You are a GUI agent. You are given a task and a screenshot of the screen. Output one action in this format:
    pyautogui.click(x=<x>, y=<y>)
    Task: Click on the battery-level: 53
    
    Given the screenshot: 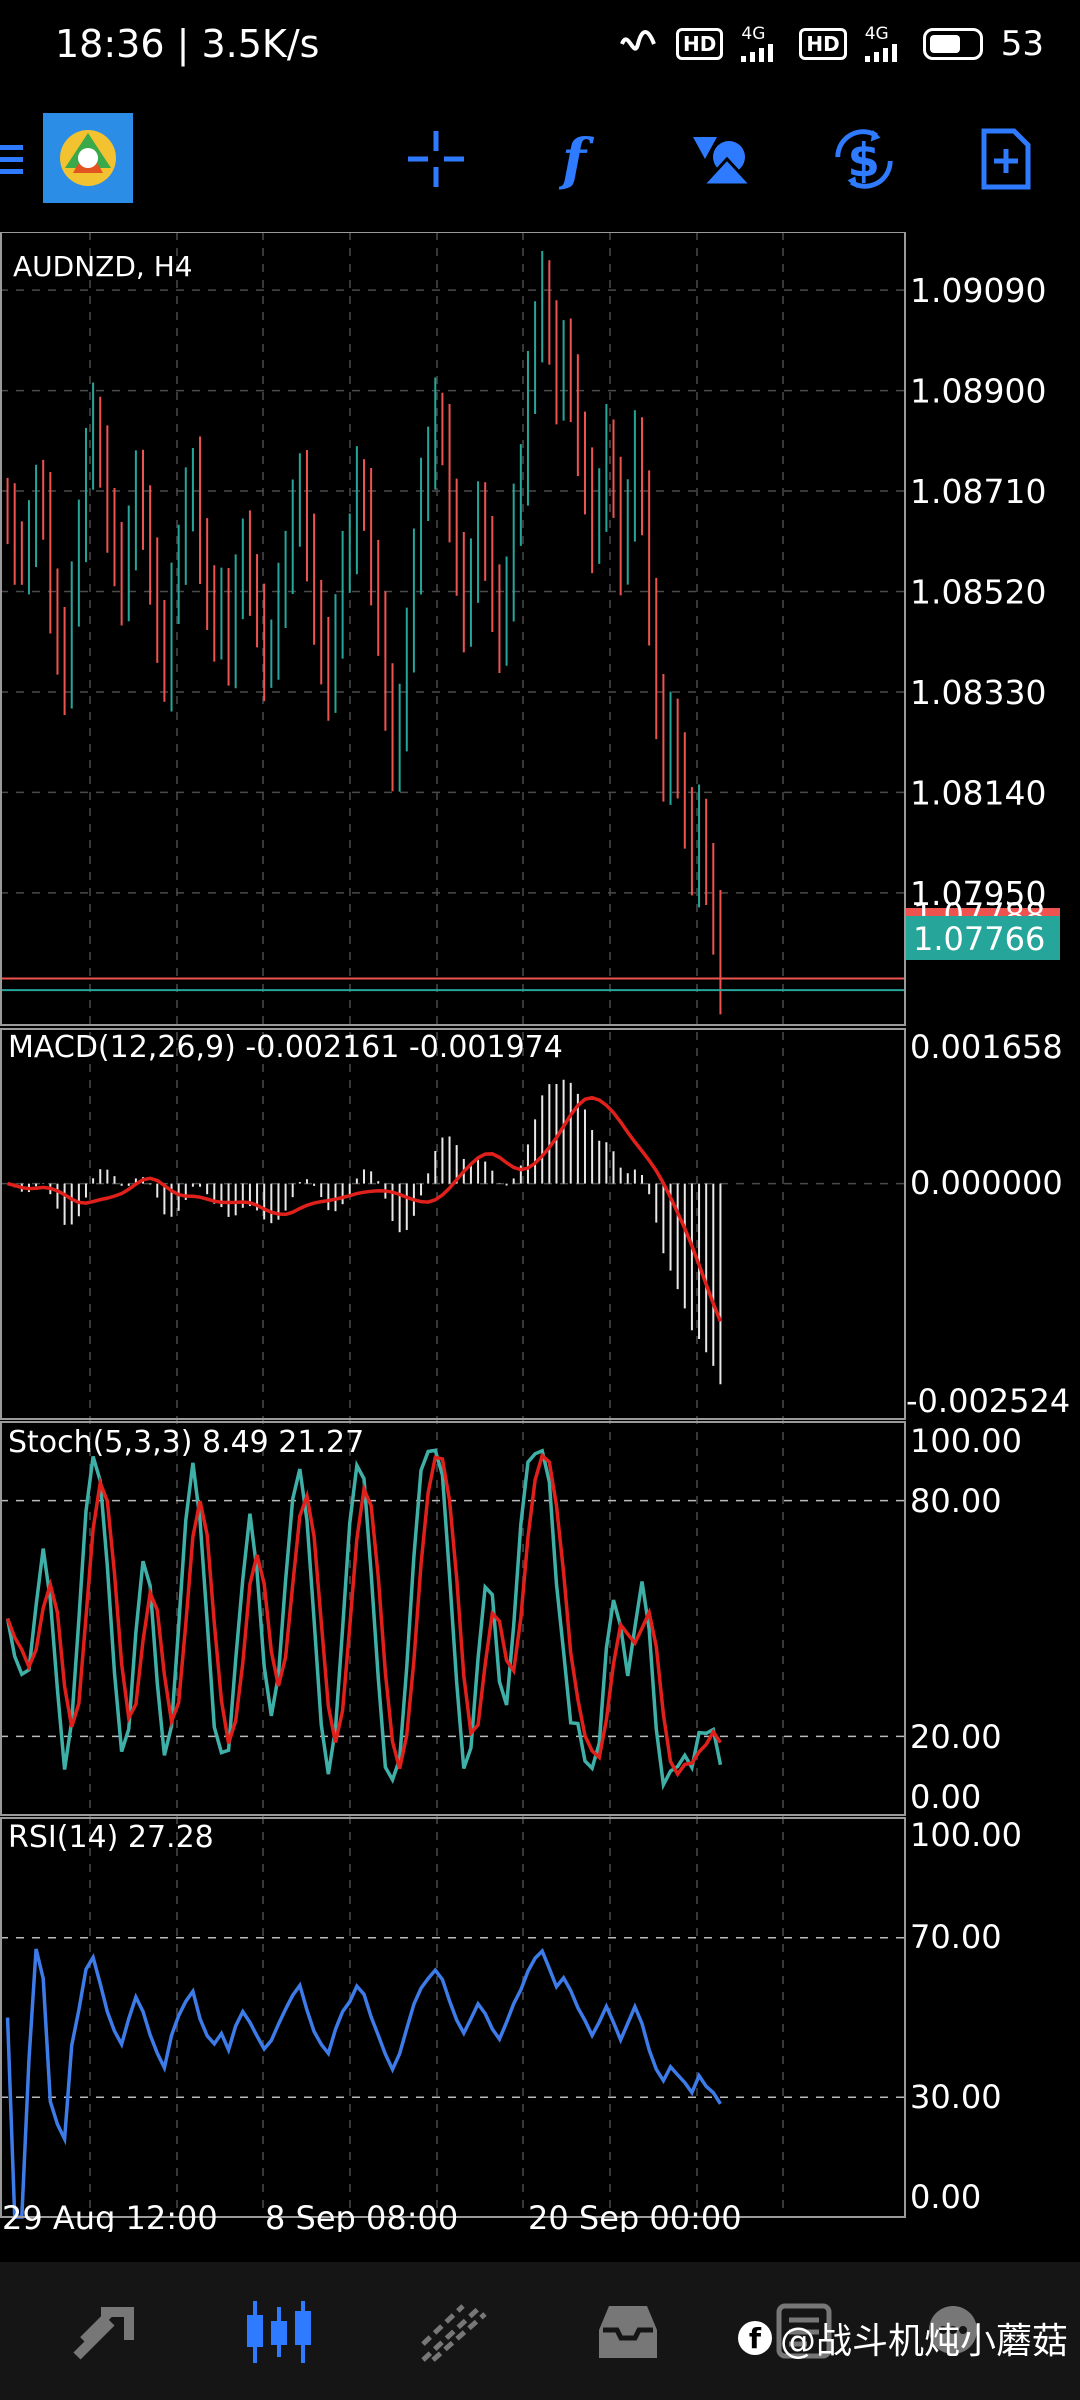 What is the action you would take?
    pyautogui.click(x=1022, y=44)
    